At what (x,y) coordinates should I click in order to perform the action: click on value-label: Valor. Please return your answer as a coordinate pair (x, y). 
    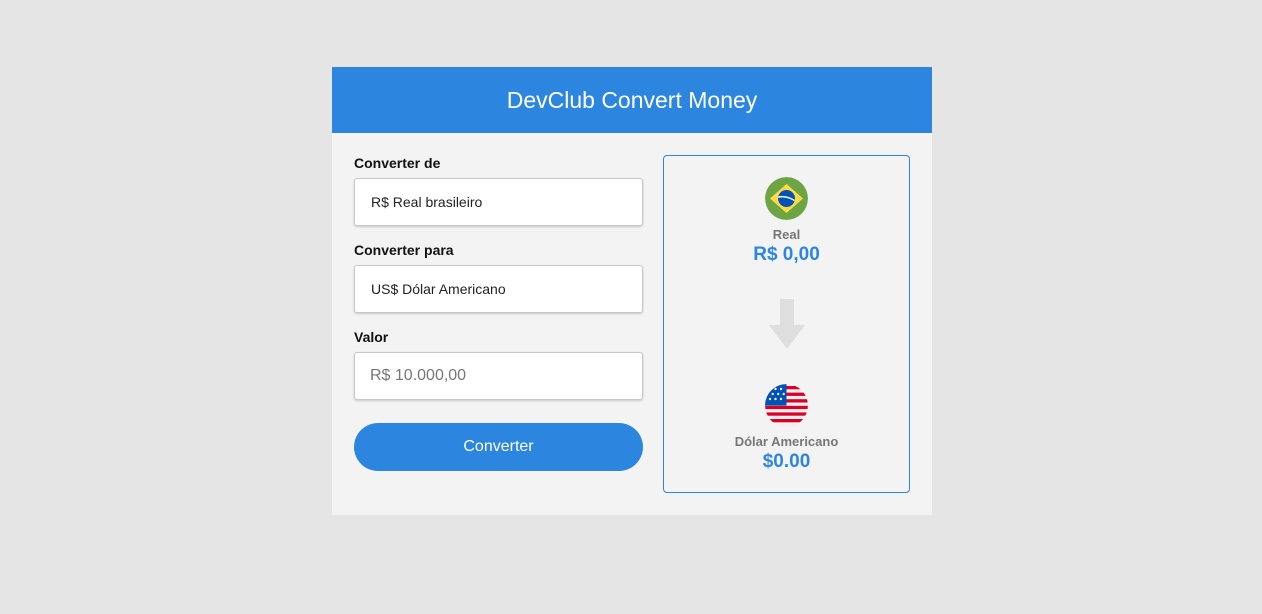
    Looking at the image, I should click on (371, 337).